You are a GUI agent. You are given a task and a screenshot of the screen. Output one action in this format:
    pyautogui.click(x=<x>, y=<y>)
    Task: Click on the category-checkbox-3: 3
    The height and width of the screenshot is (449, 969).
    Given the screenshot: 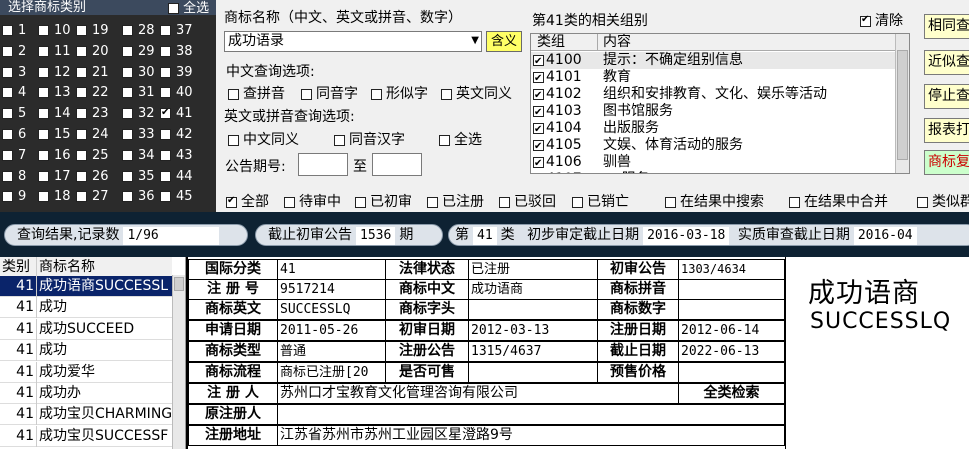 What is the action you would take?
    pyautogui.click(x=14, y=72)
    